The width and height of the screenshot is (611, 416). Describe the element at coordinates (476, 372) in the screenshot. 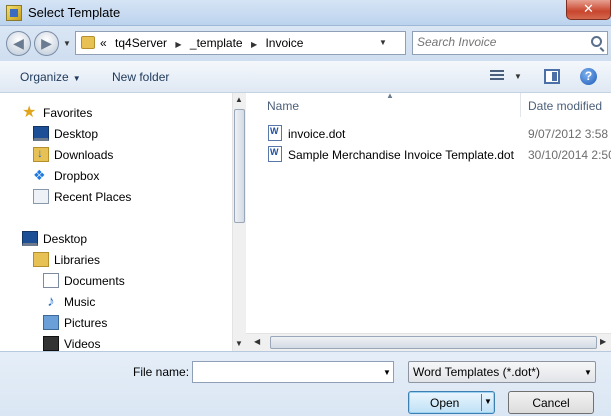

I see `file-type-value: Word Templates (*.dot*)` at that location.